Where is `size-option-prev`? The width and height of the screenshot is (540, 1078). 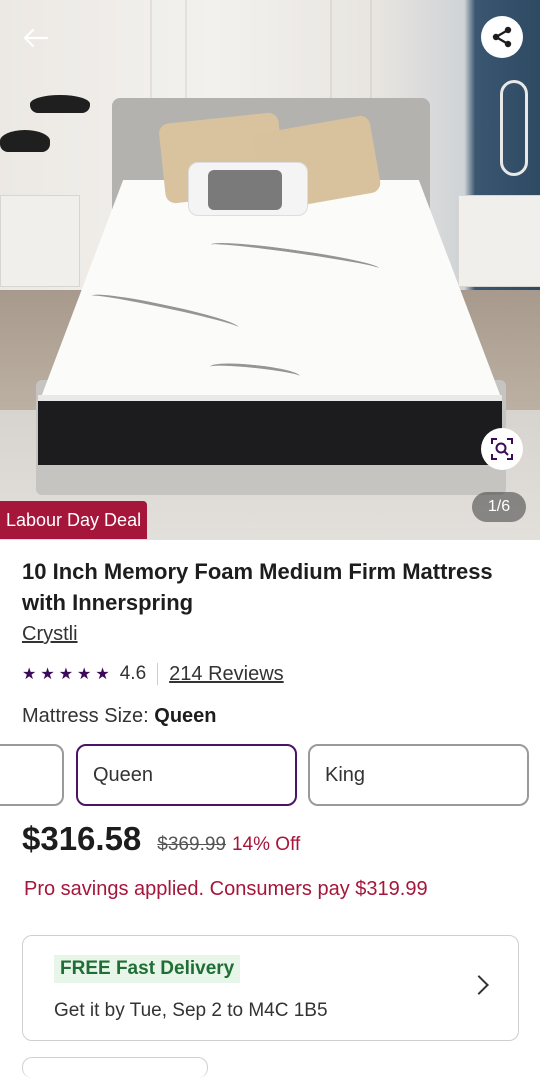
size-option-prev is located at coordinates (32, 775).